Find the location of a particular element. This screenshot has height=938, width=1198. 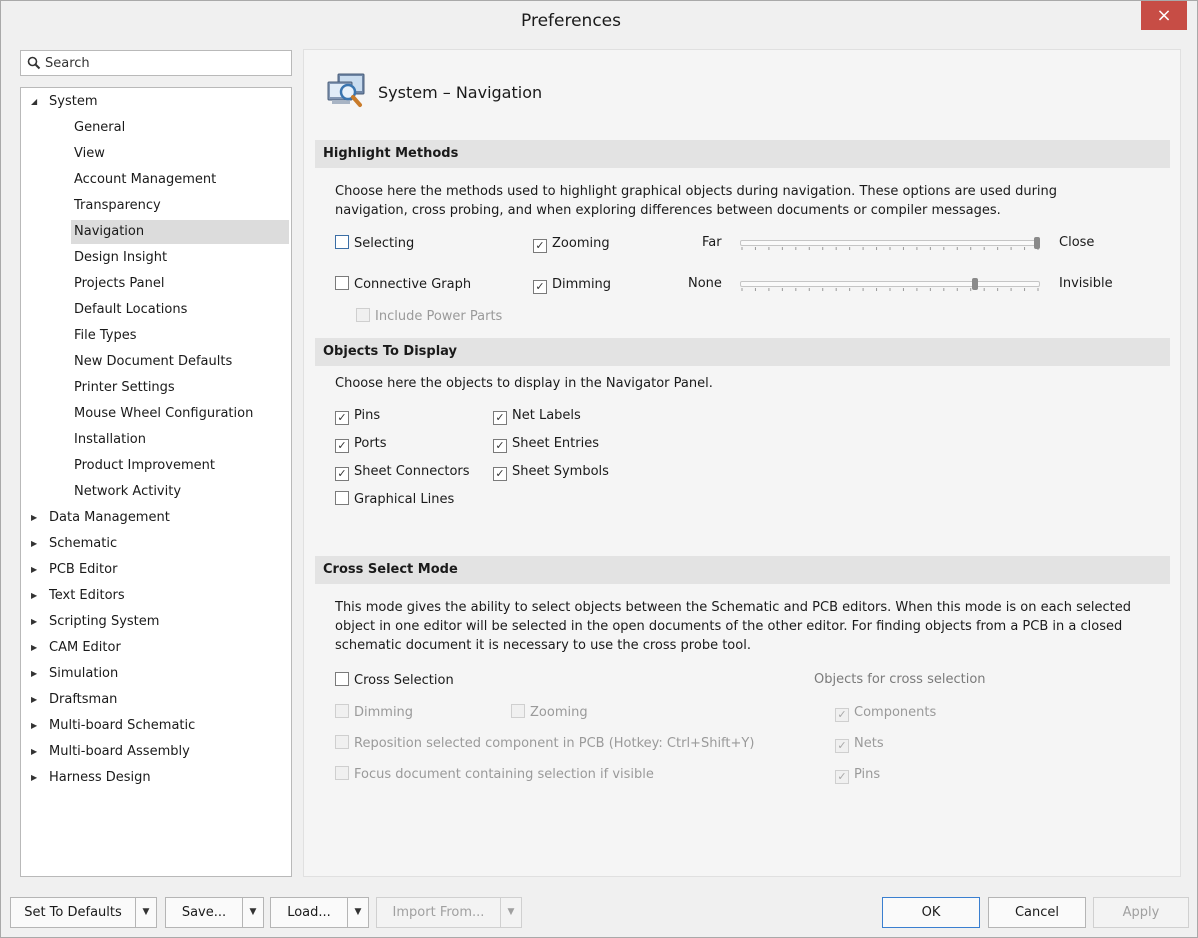

tree-item-account-management: Account Management is located at coordinates (180, 180).